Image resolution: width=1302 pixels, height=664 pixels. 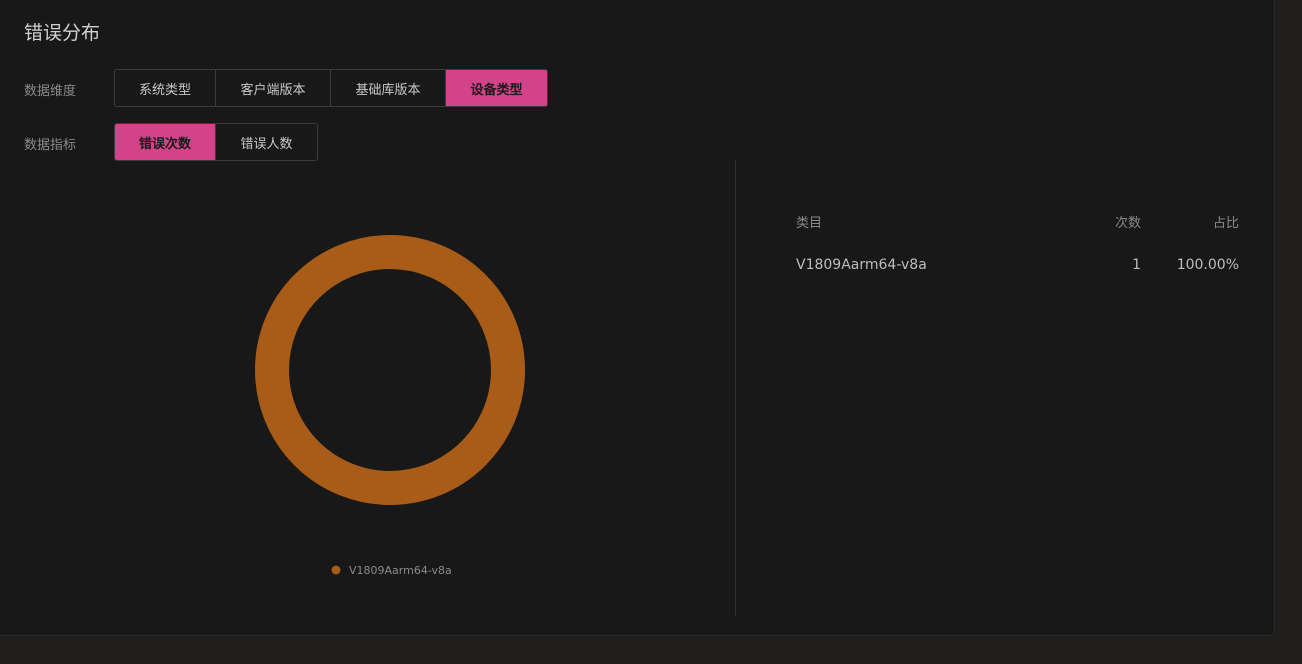 What do you see at coordinates (336, 570) in the screenshot?
I see `legend-marker` at bounding box center [336, 570].